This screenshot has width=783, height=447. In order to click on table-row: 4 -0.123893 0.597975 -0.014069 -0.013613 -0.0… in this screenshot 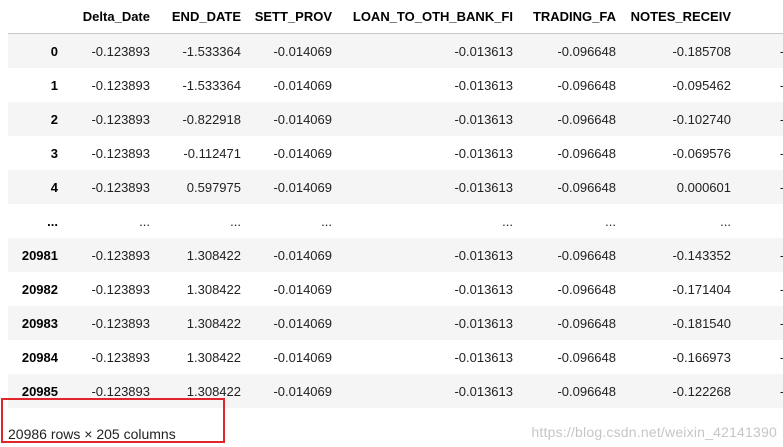, I will do `click(395, 187)`.